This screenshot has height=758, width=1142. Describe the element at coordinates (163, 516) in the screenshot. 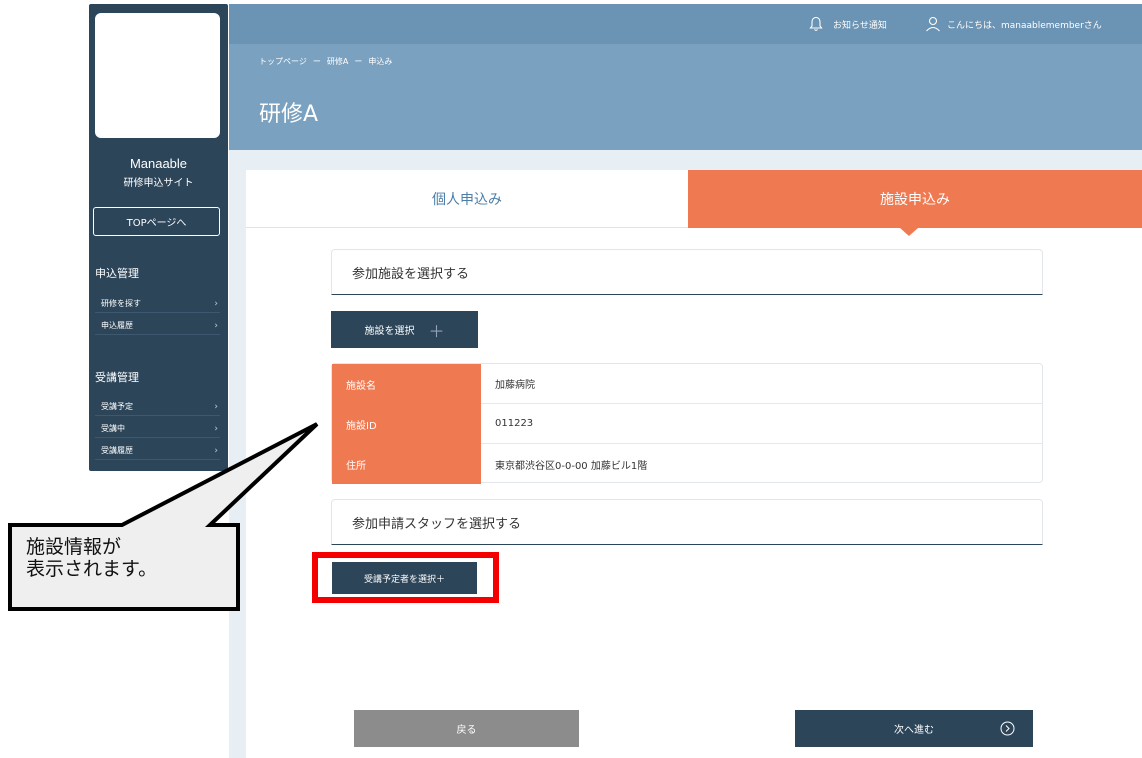

I see `callout-bubble` at that location.